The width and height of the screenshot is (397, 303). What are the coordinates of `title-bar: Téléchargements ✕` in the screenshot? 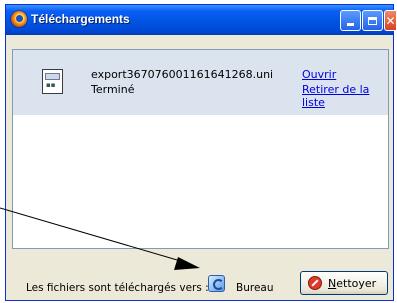 It's located at (201, 20).